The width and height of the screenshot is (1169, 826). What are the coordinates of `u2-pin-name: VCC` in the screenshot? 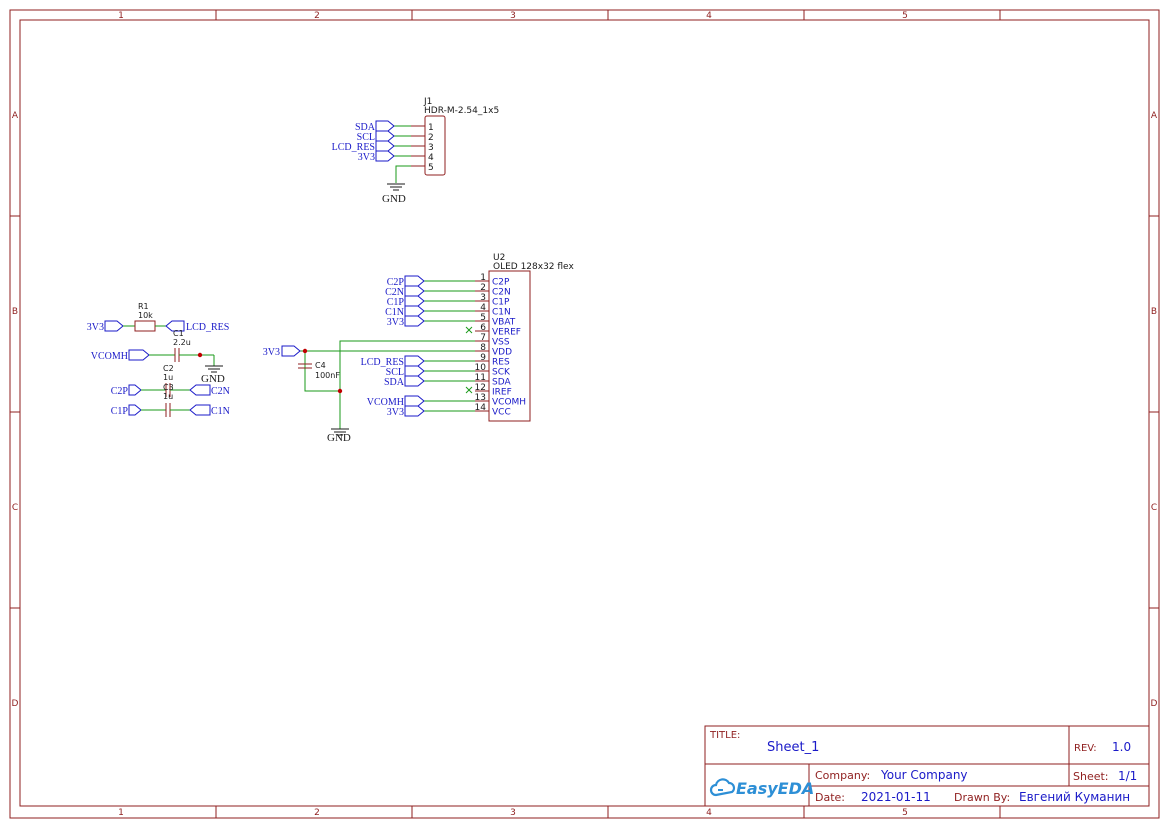 It's located at (501, 413).